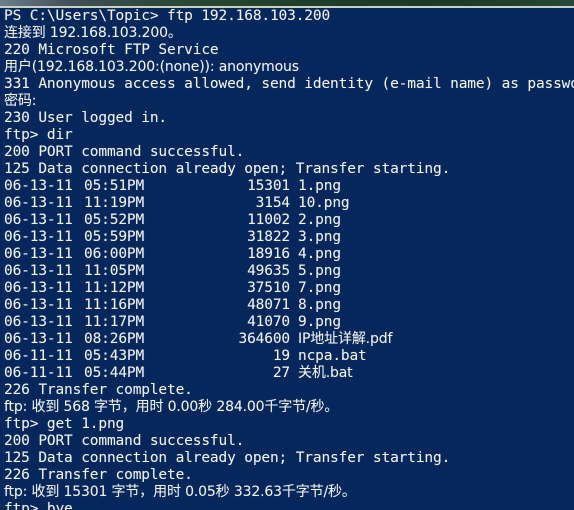  What do you see at coordinates (64, 424) in the screenshot?
I see `terminal-line-cmd-get: ftp> get 1.png` at bounding box center [64, 424].